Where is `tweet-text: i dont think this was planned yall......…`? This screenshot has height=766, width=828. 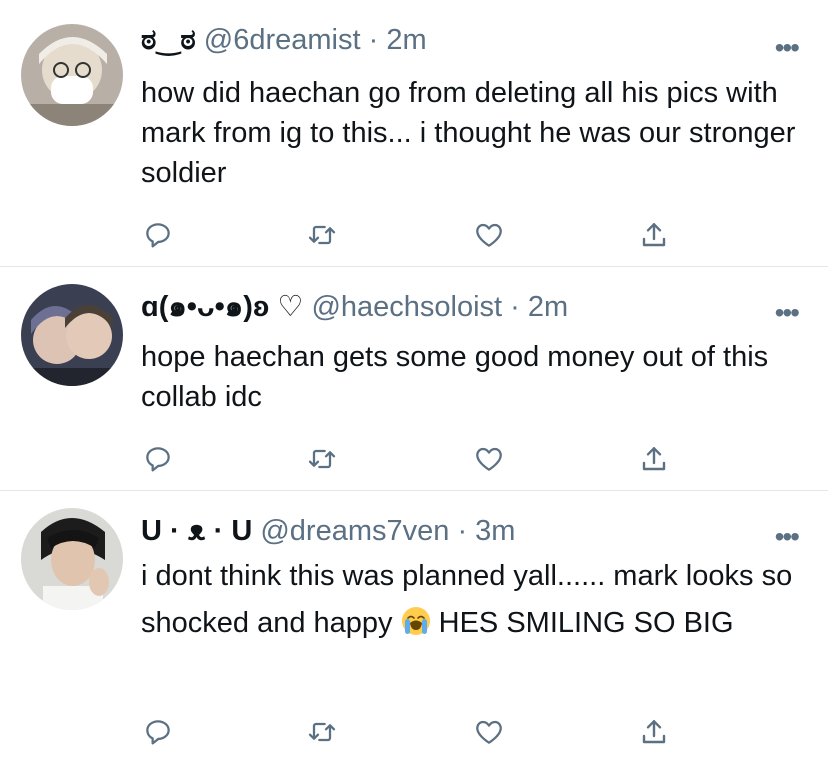
tweet-text: i dont think this was planned yall......… is located at coordinates (469, 600).